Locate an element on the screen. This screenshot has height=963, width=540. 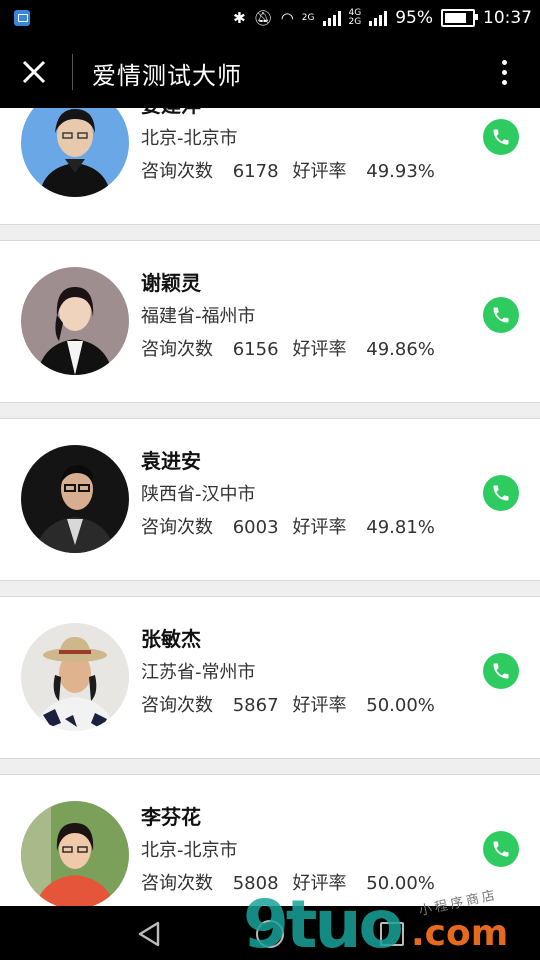
wifi-icon: ◠ is located at coordinates (287, 18).